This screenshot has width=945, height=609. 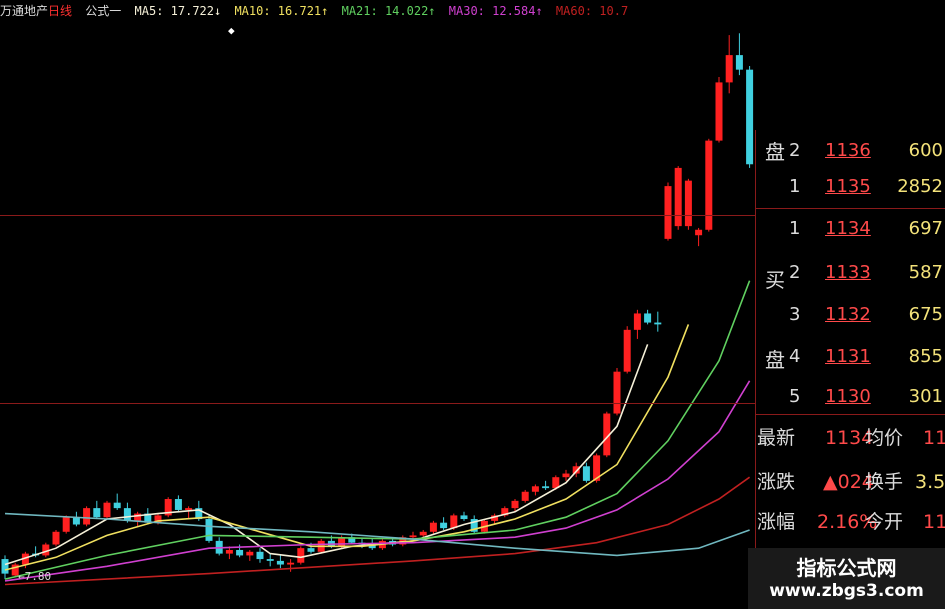 I want to click on low-marker-label: ←7.80, so click(x=35, y=576).